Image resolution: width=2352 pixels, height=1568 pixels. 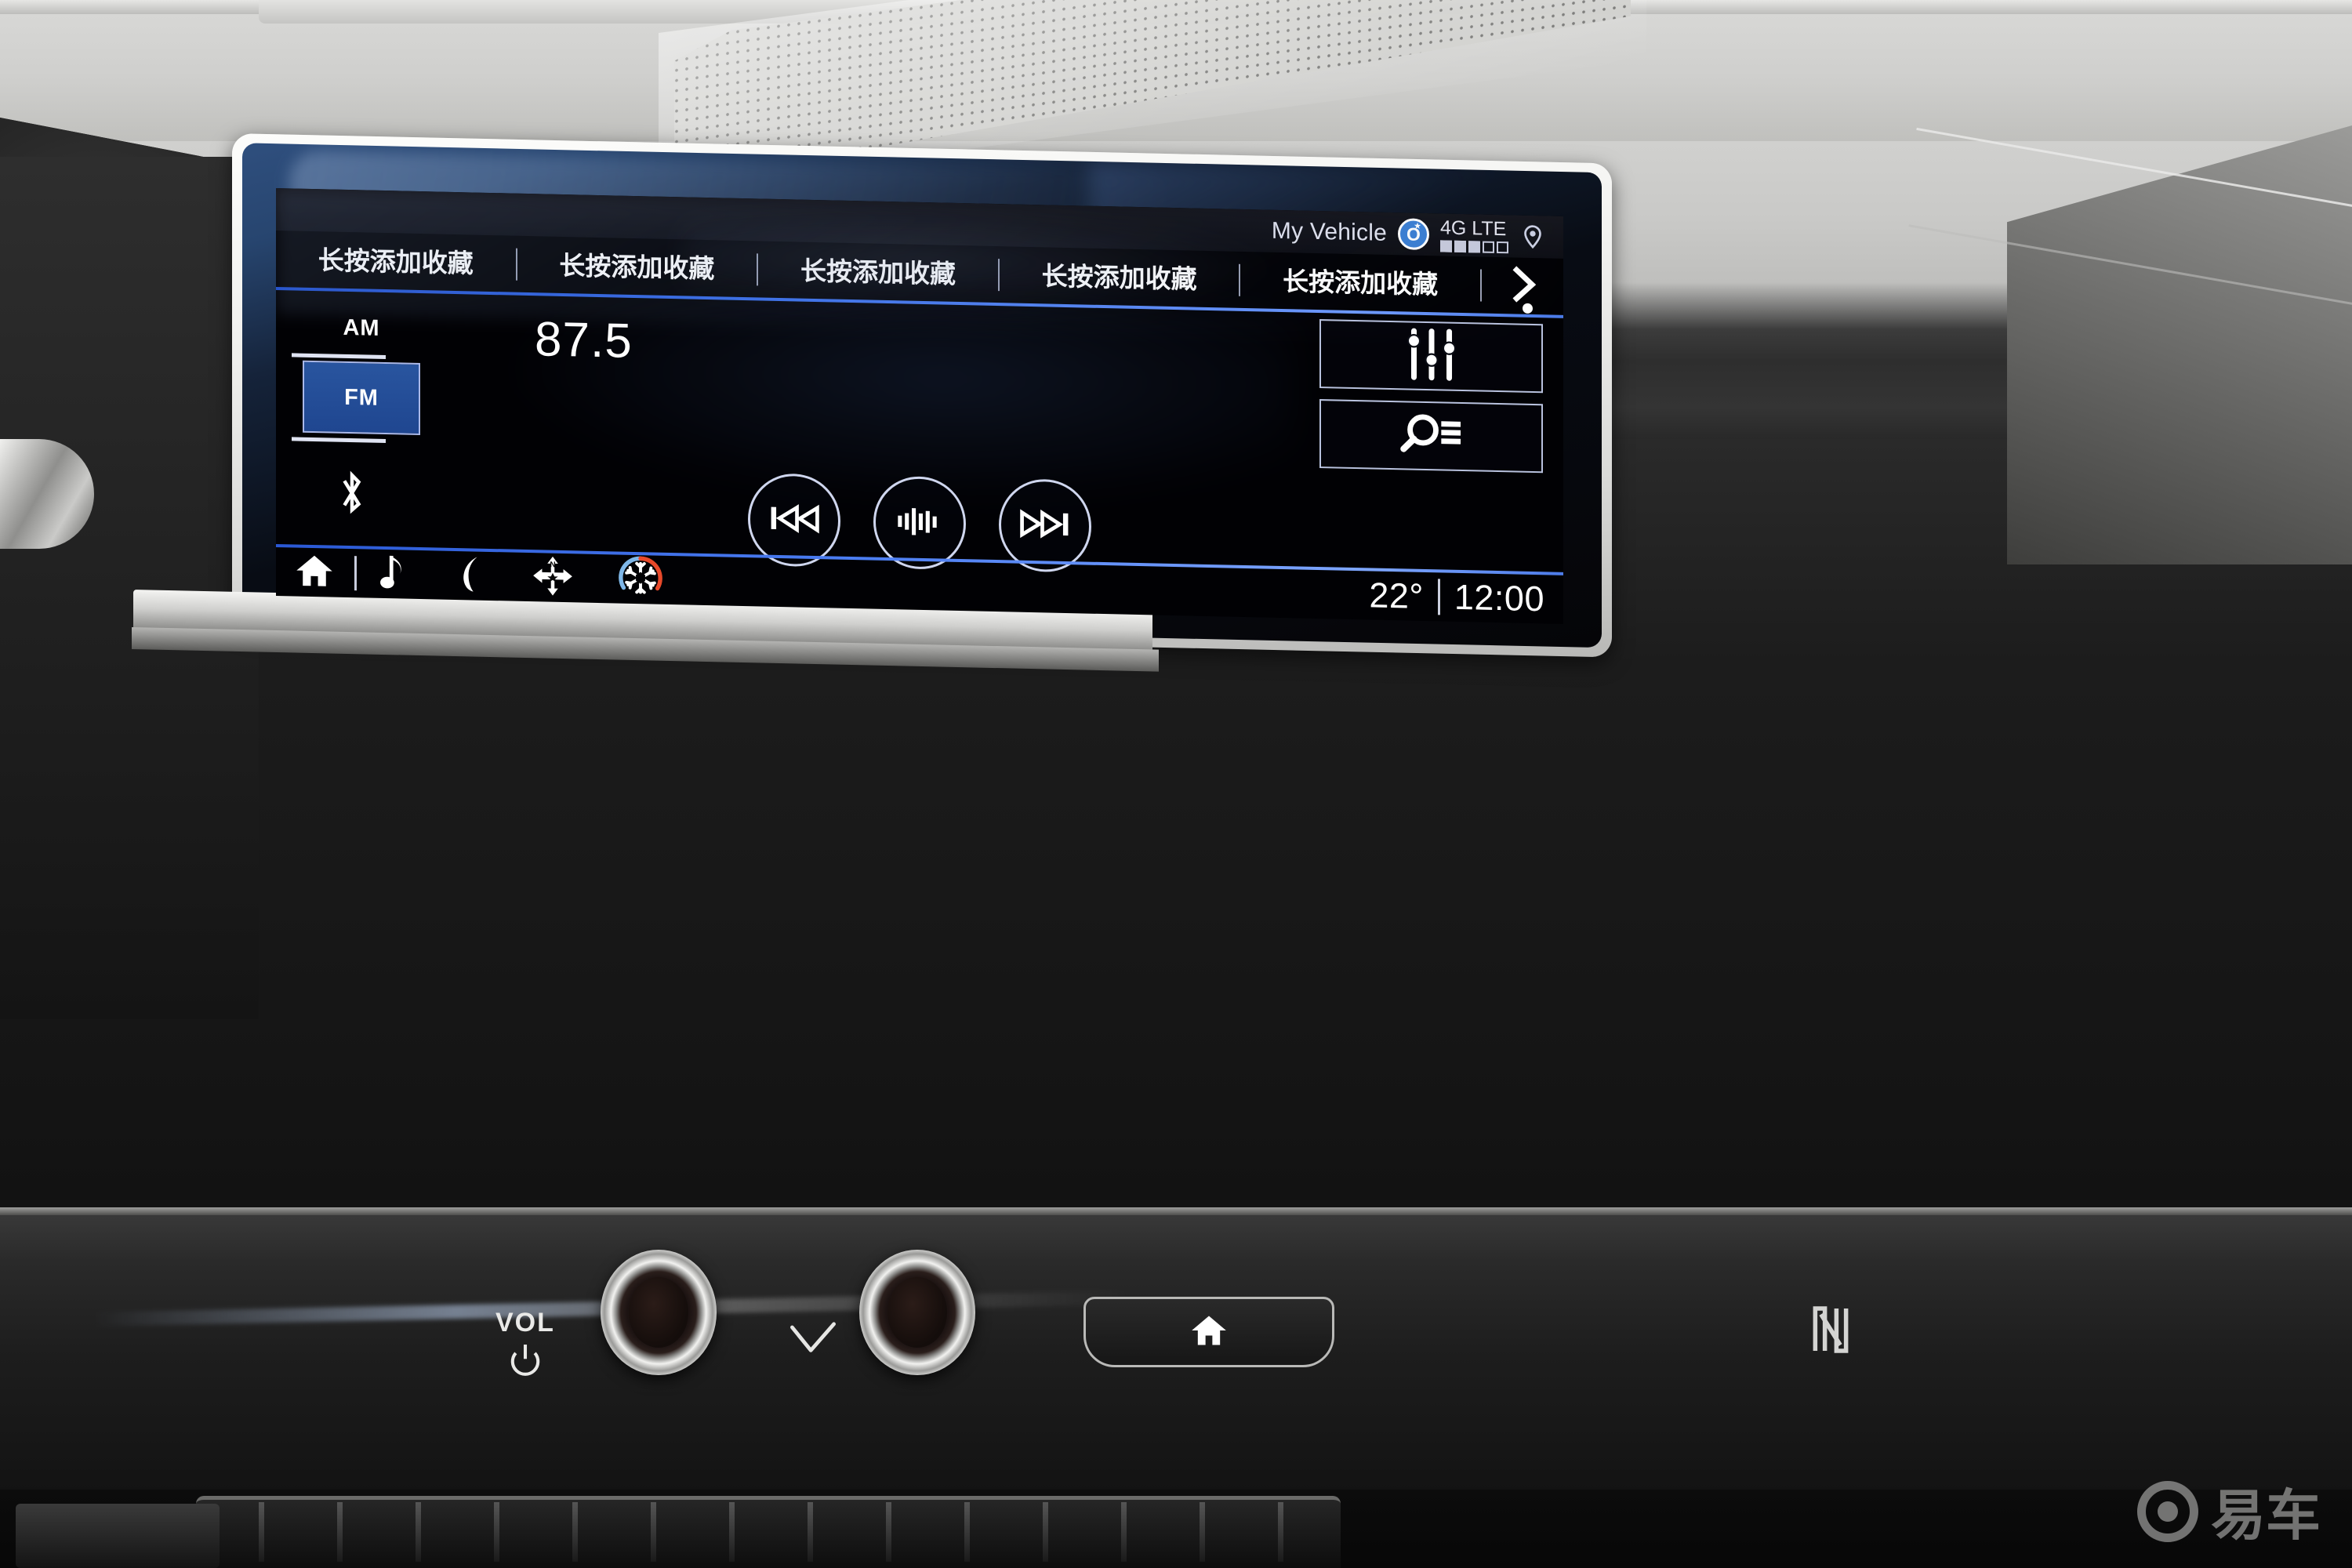 I want to click on vent-slat-left, so click(x=118, y=1536).